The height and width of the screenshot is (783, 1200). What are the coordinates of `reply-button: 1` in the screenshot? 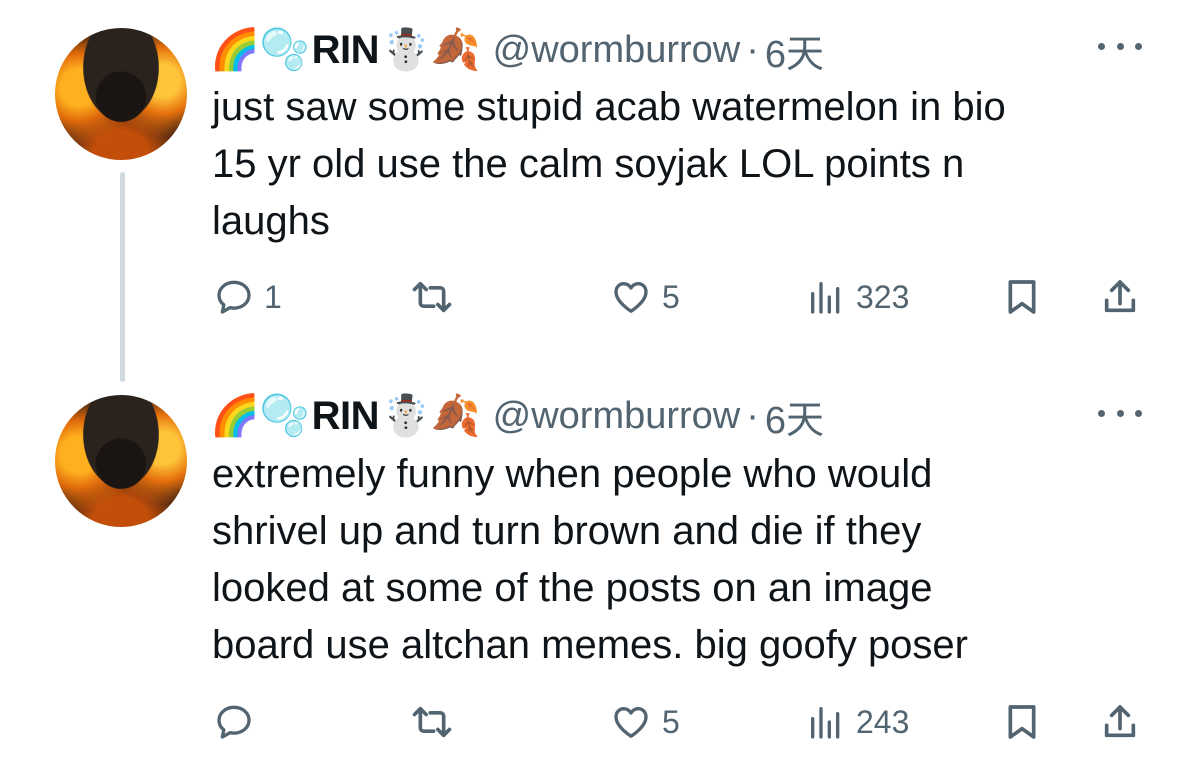 It's located at (248, 297).